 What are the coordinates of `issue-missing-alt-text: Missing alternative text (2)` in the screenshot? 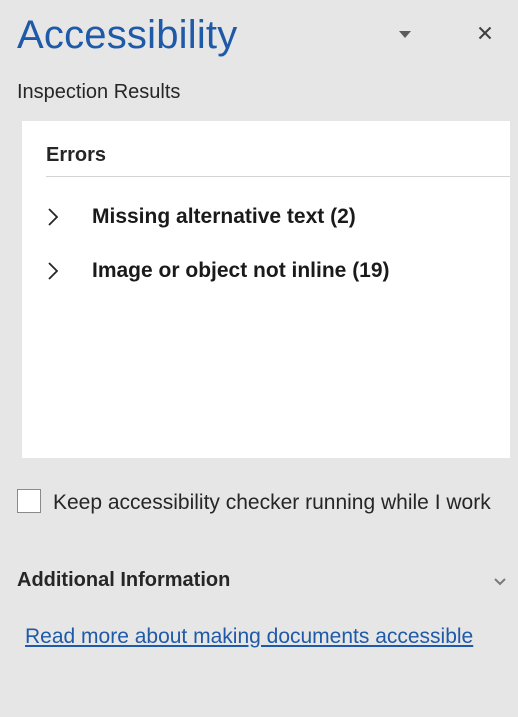 It's located at (267, 217).